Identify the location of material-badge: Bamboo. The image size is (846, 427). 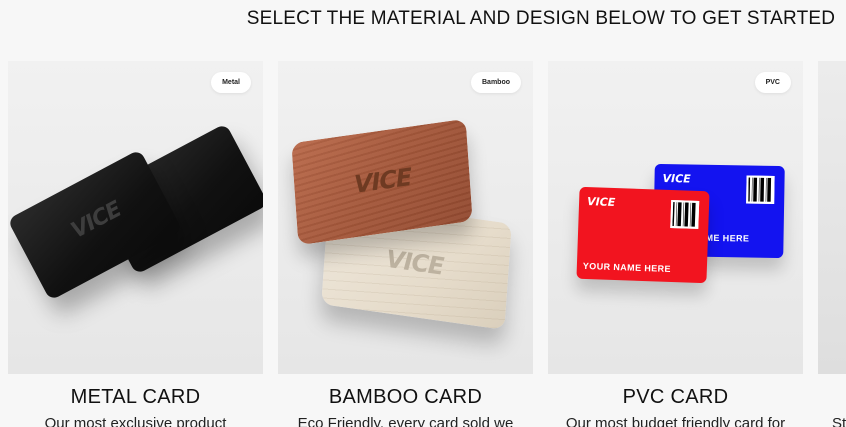
(496, 82).